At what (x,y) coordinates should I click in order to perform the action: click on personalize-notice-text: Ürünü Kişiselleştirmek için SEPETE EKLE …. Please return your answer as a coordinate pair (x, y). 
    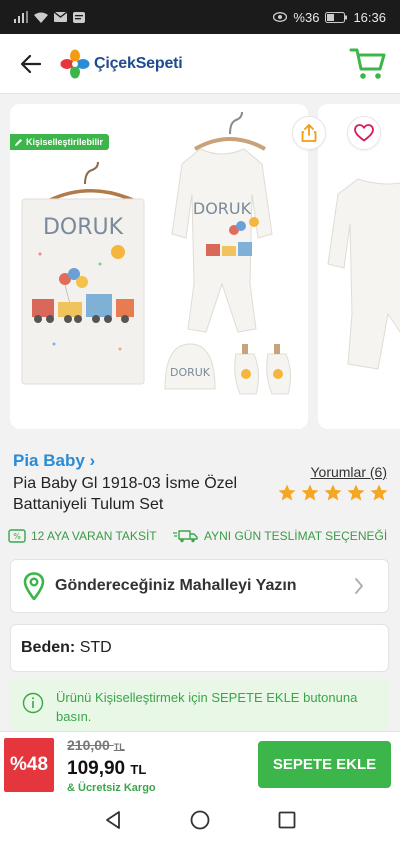
    Looking at the image, I should click on (207, 707).